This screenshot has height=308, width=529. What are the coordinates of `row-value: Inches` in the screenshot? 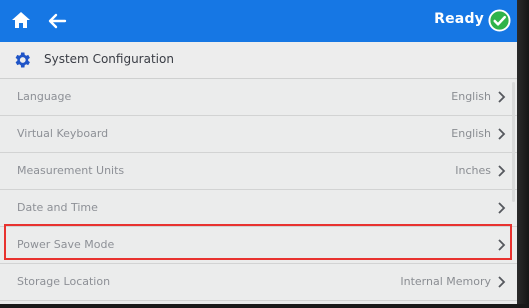 It's located at (473, 170).